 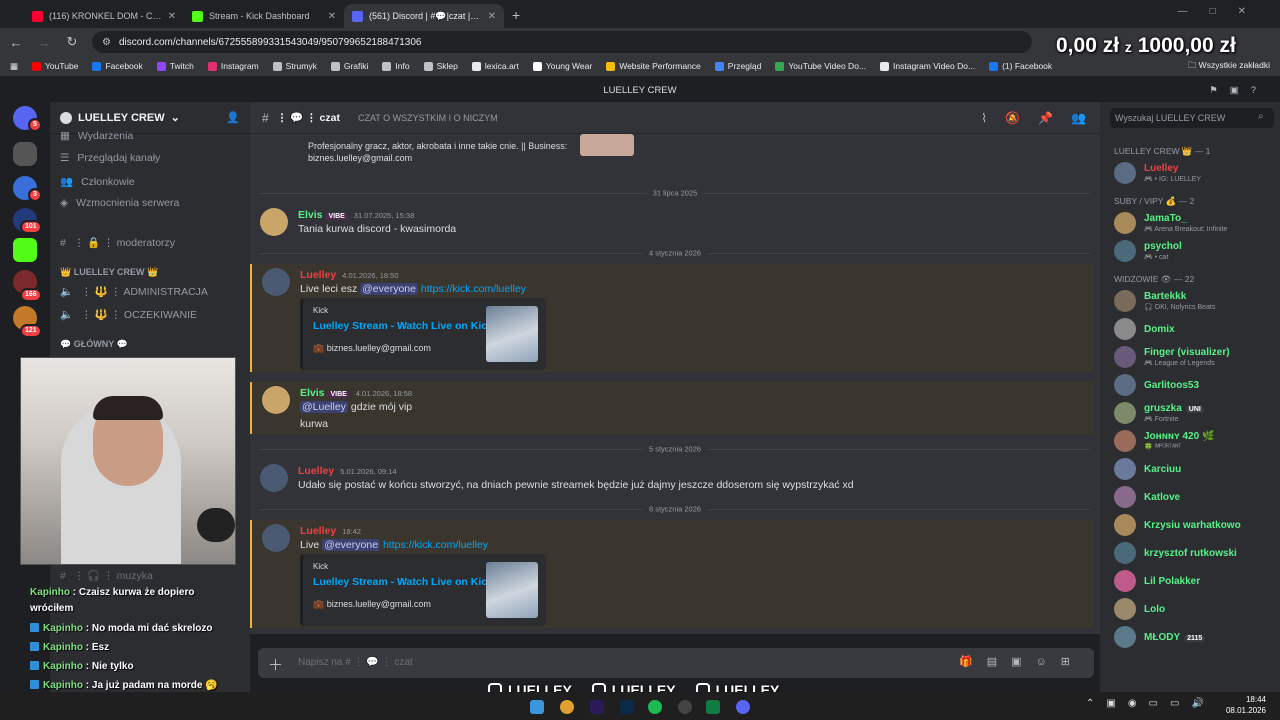 I want to click on member-item: JamaTo_ 🎮 Arena Breakout: Infinite, so click(x=1197, y=224).